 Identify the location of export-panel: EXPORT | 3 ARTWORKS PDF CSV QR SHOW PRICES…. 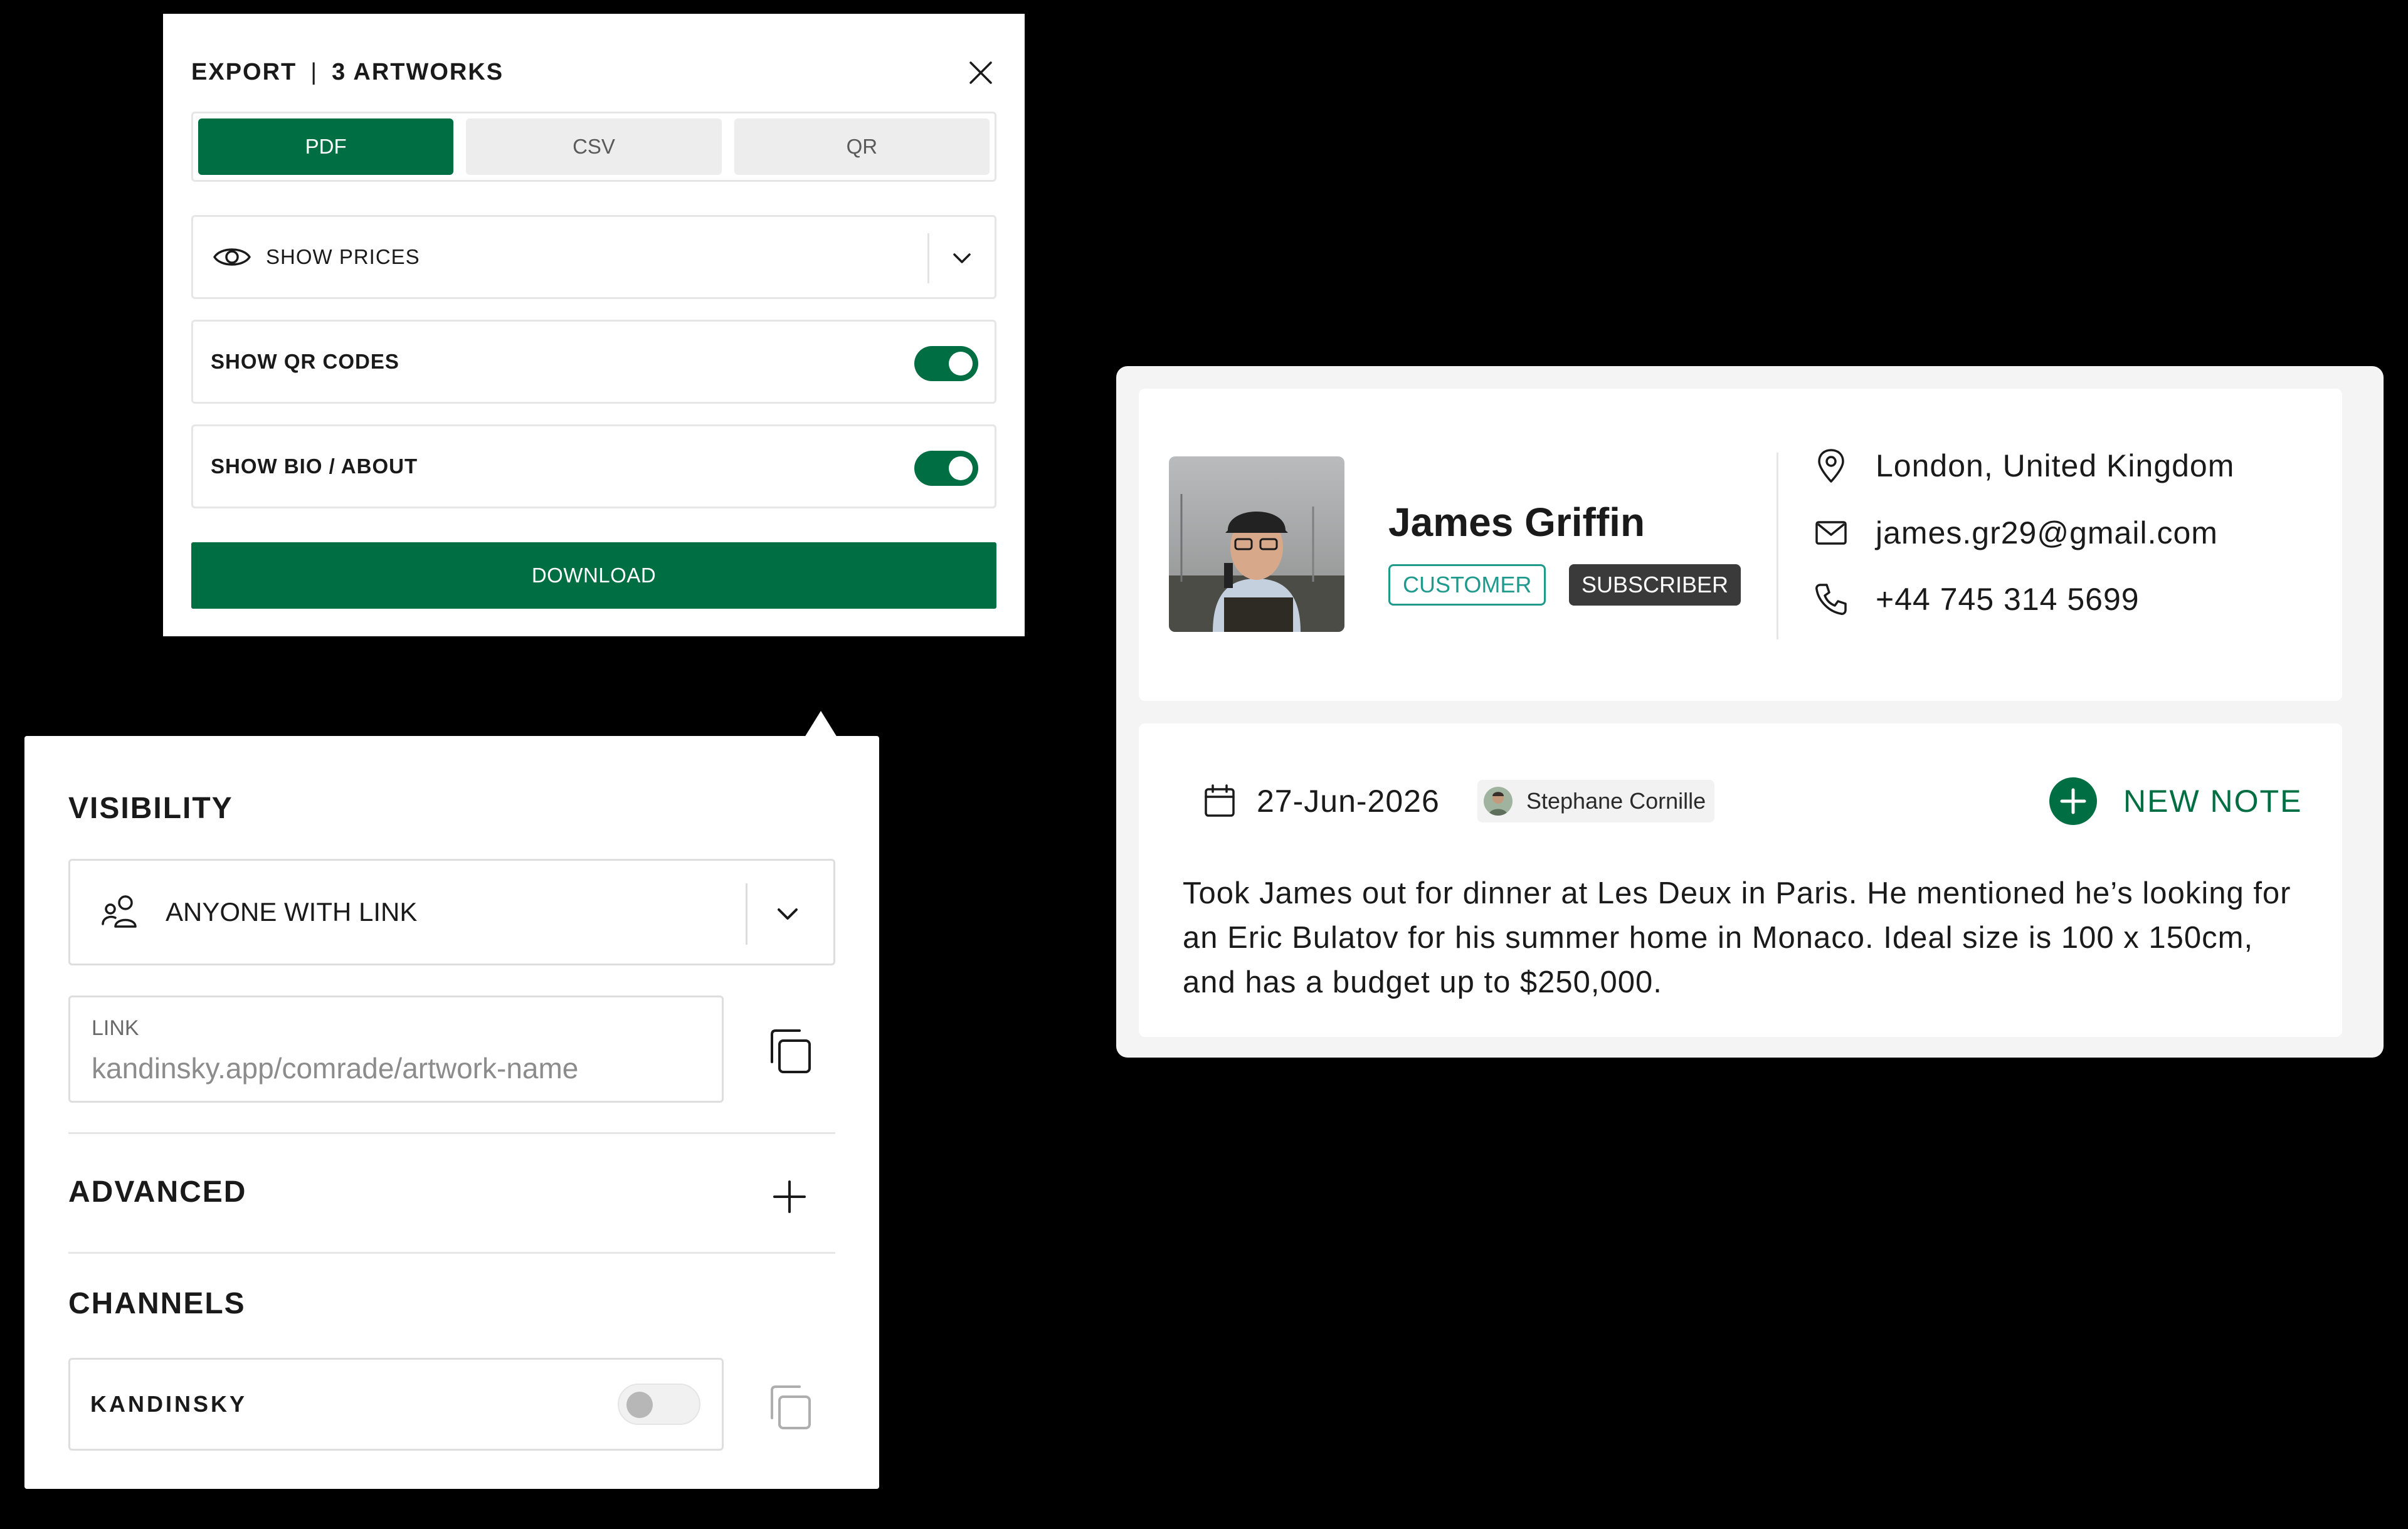
(594, 325).